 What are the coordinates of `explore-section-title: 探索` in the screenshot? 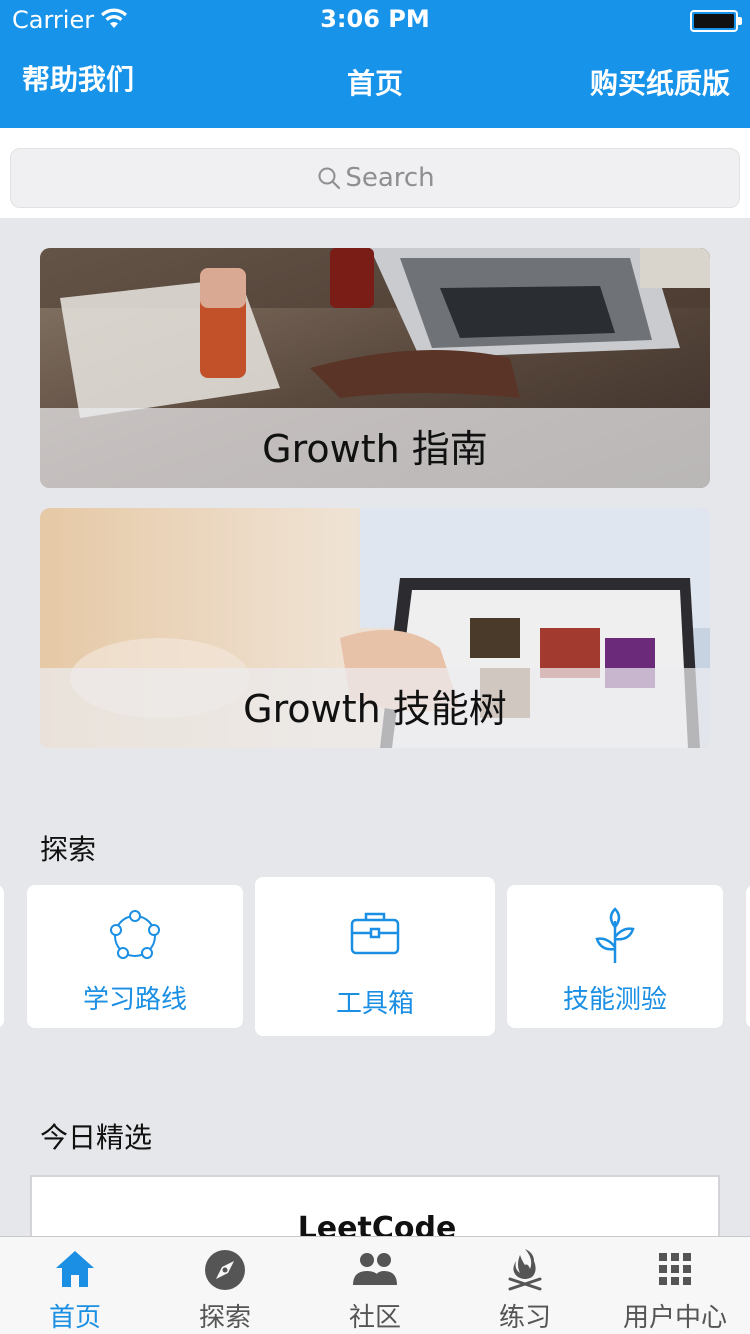 It's located at (68, 849).